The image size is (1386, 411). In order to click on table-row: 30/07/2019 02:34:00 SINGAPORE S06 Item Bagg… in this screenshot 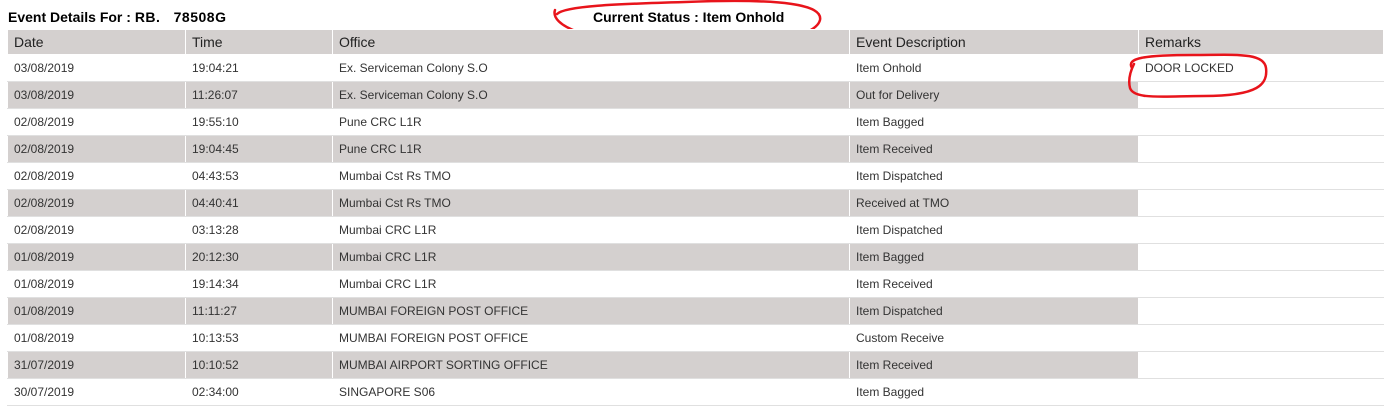, I will do `click(695, 392)`.